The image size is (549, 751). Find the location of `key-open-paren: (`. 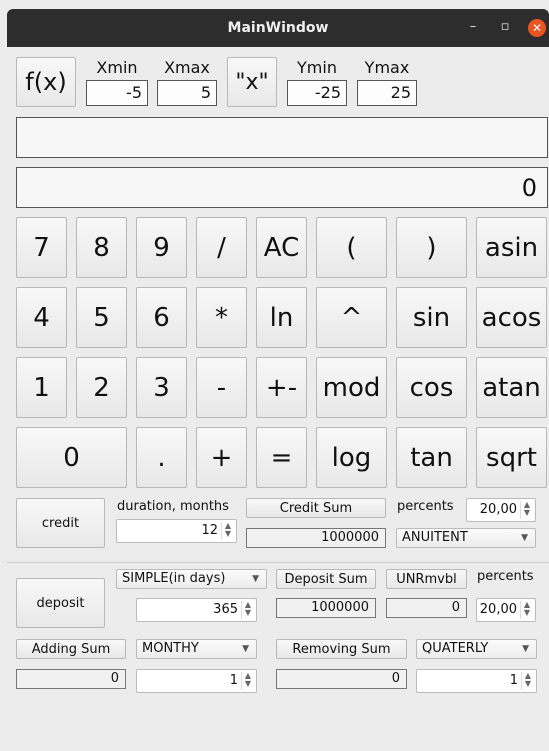

key-open-paren: ( is located at coordinates (351, 247).